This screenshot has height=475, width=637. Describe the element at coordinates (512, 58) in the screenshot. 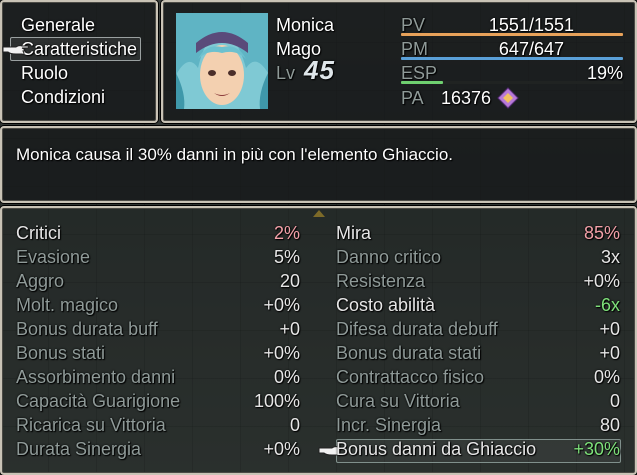

I see `mp-gauge` at that location.